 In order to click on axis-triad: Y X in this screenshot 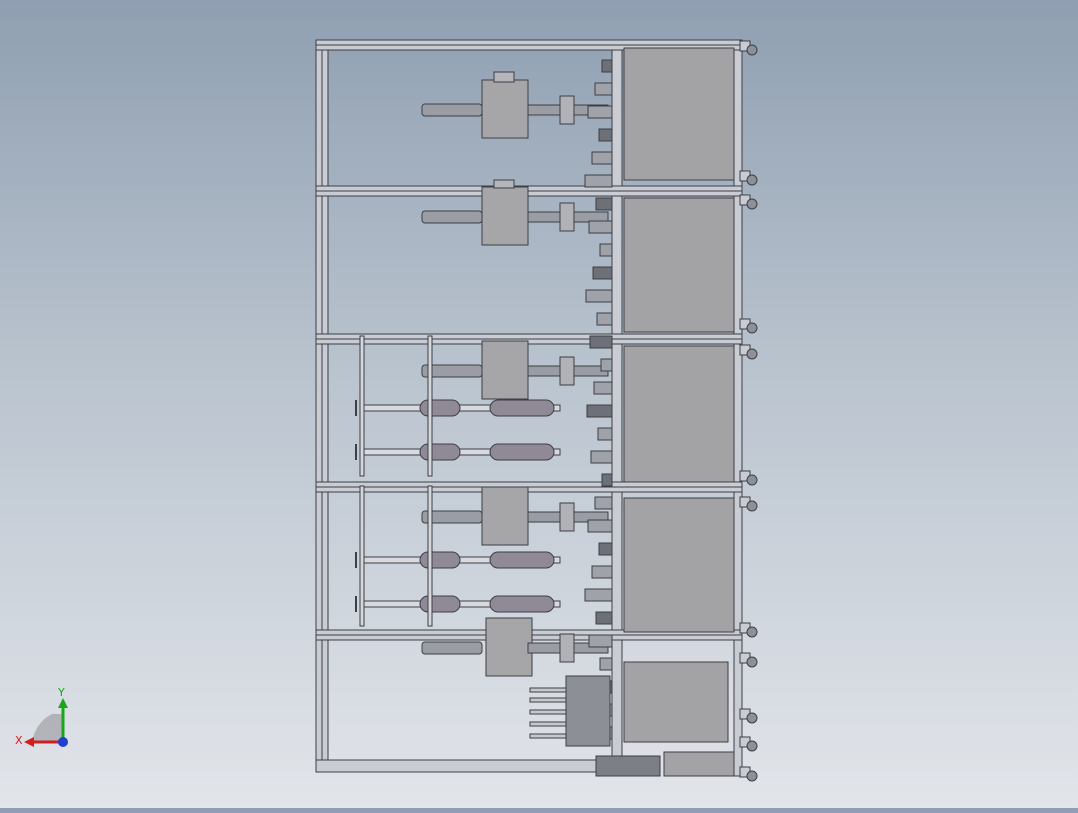, I will do `click(47, 719)`.